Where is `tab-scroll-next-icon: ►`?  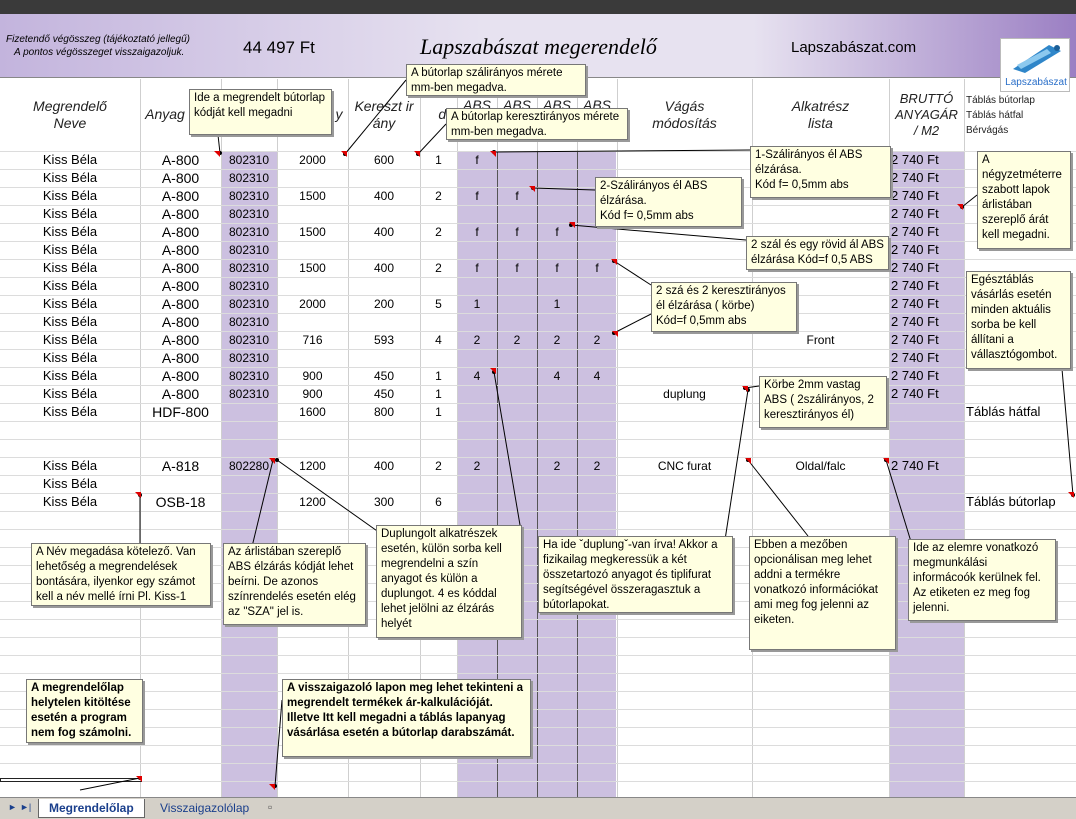 tab-scroll-next-icon: ► is located at coordinates (12, 807).